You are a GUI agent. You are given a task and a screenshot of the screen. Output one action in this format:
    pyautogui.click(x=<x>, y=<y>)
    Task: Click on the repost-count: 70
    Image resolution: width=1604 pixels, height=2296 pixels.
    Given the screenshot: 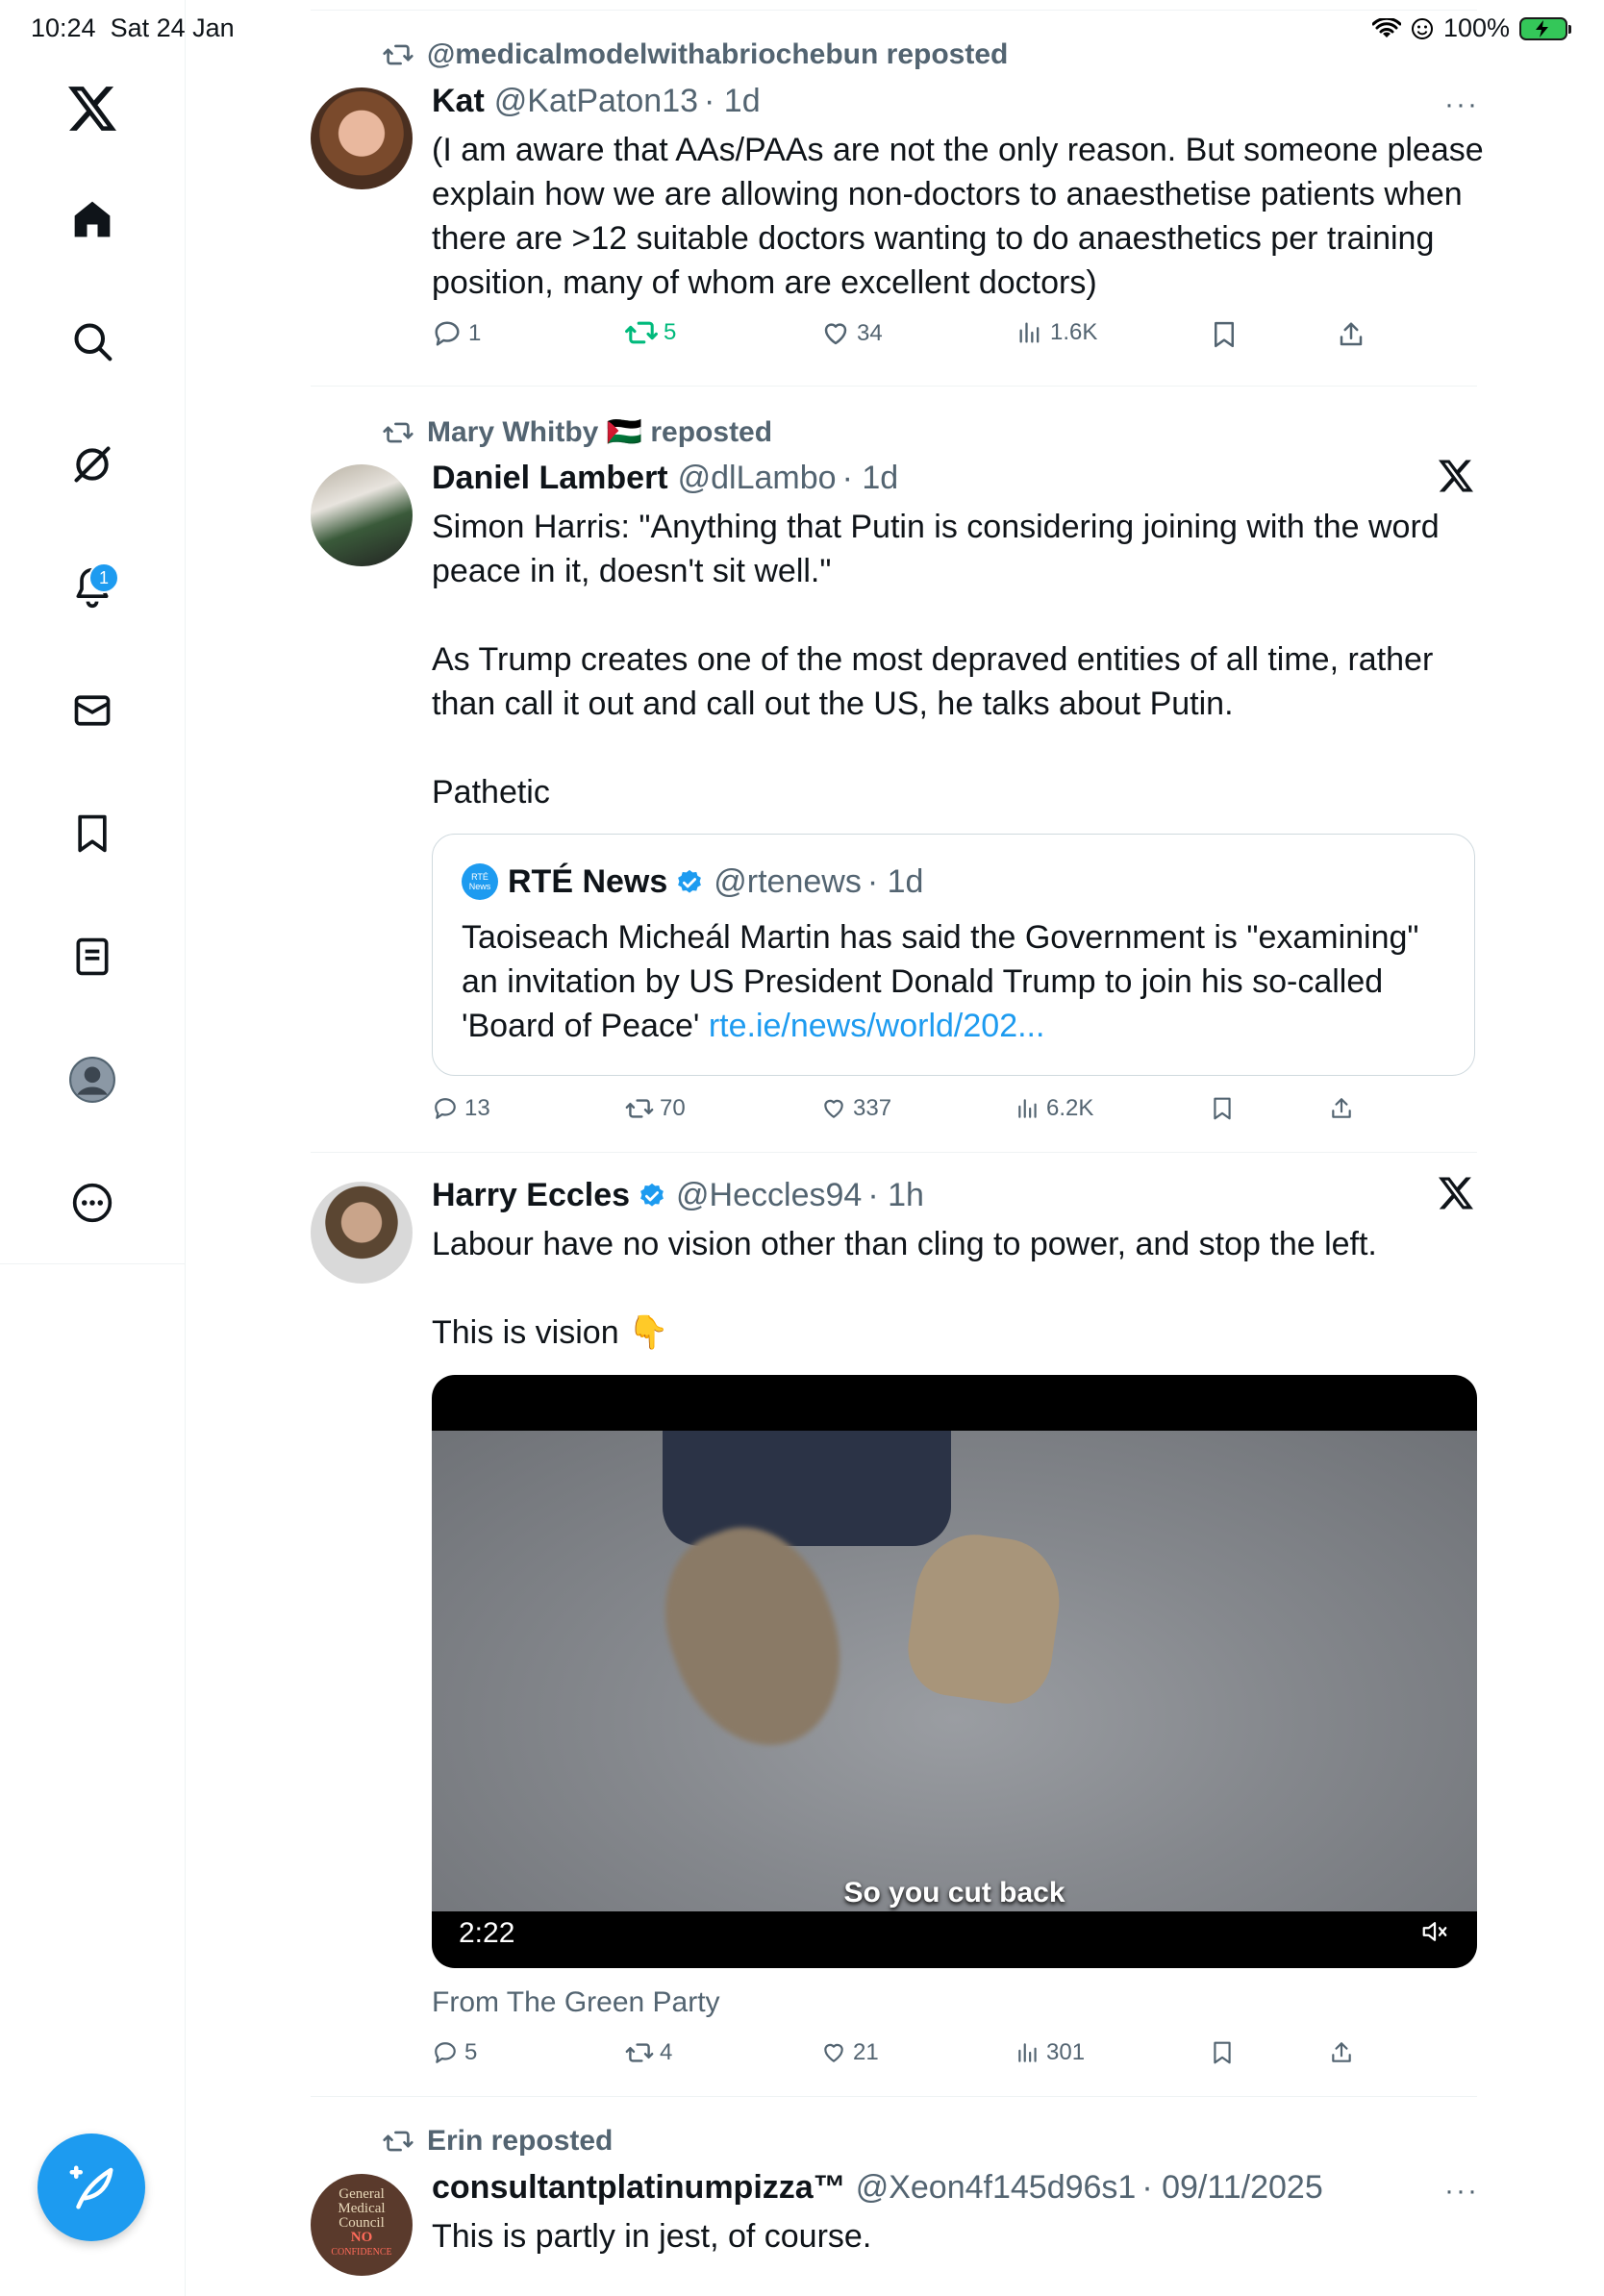 What is the action you would take?
    pyautogui.click(x=673, y=1108)
    